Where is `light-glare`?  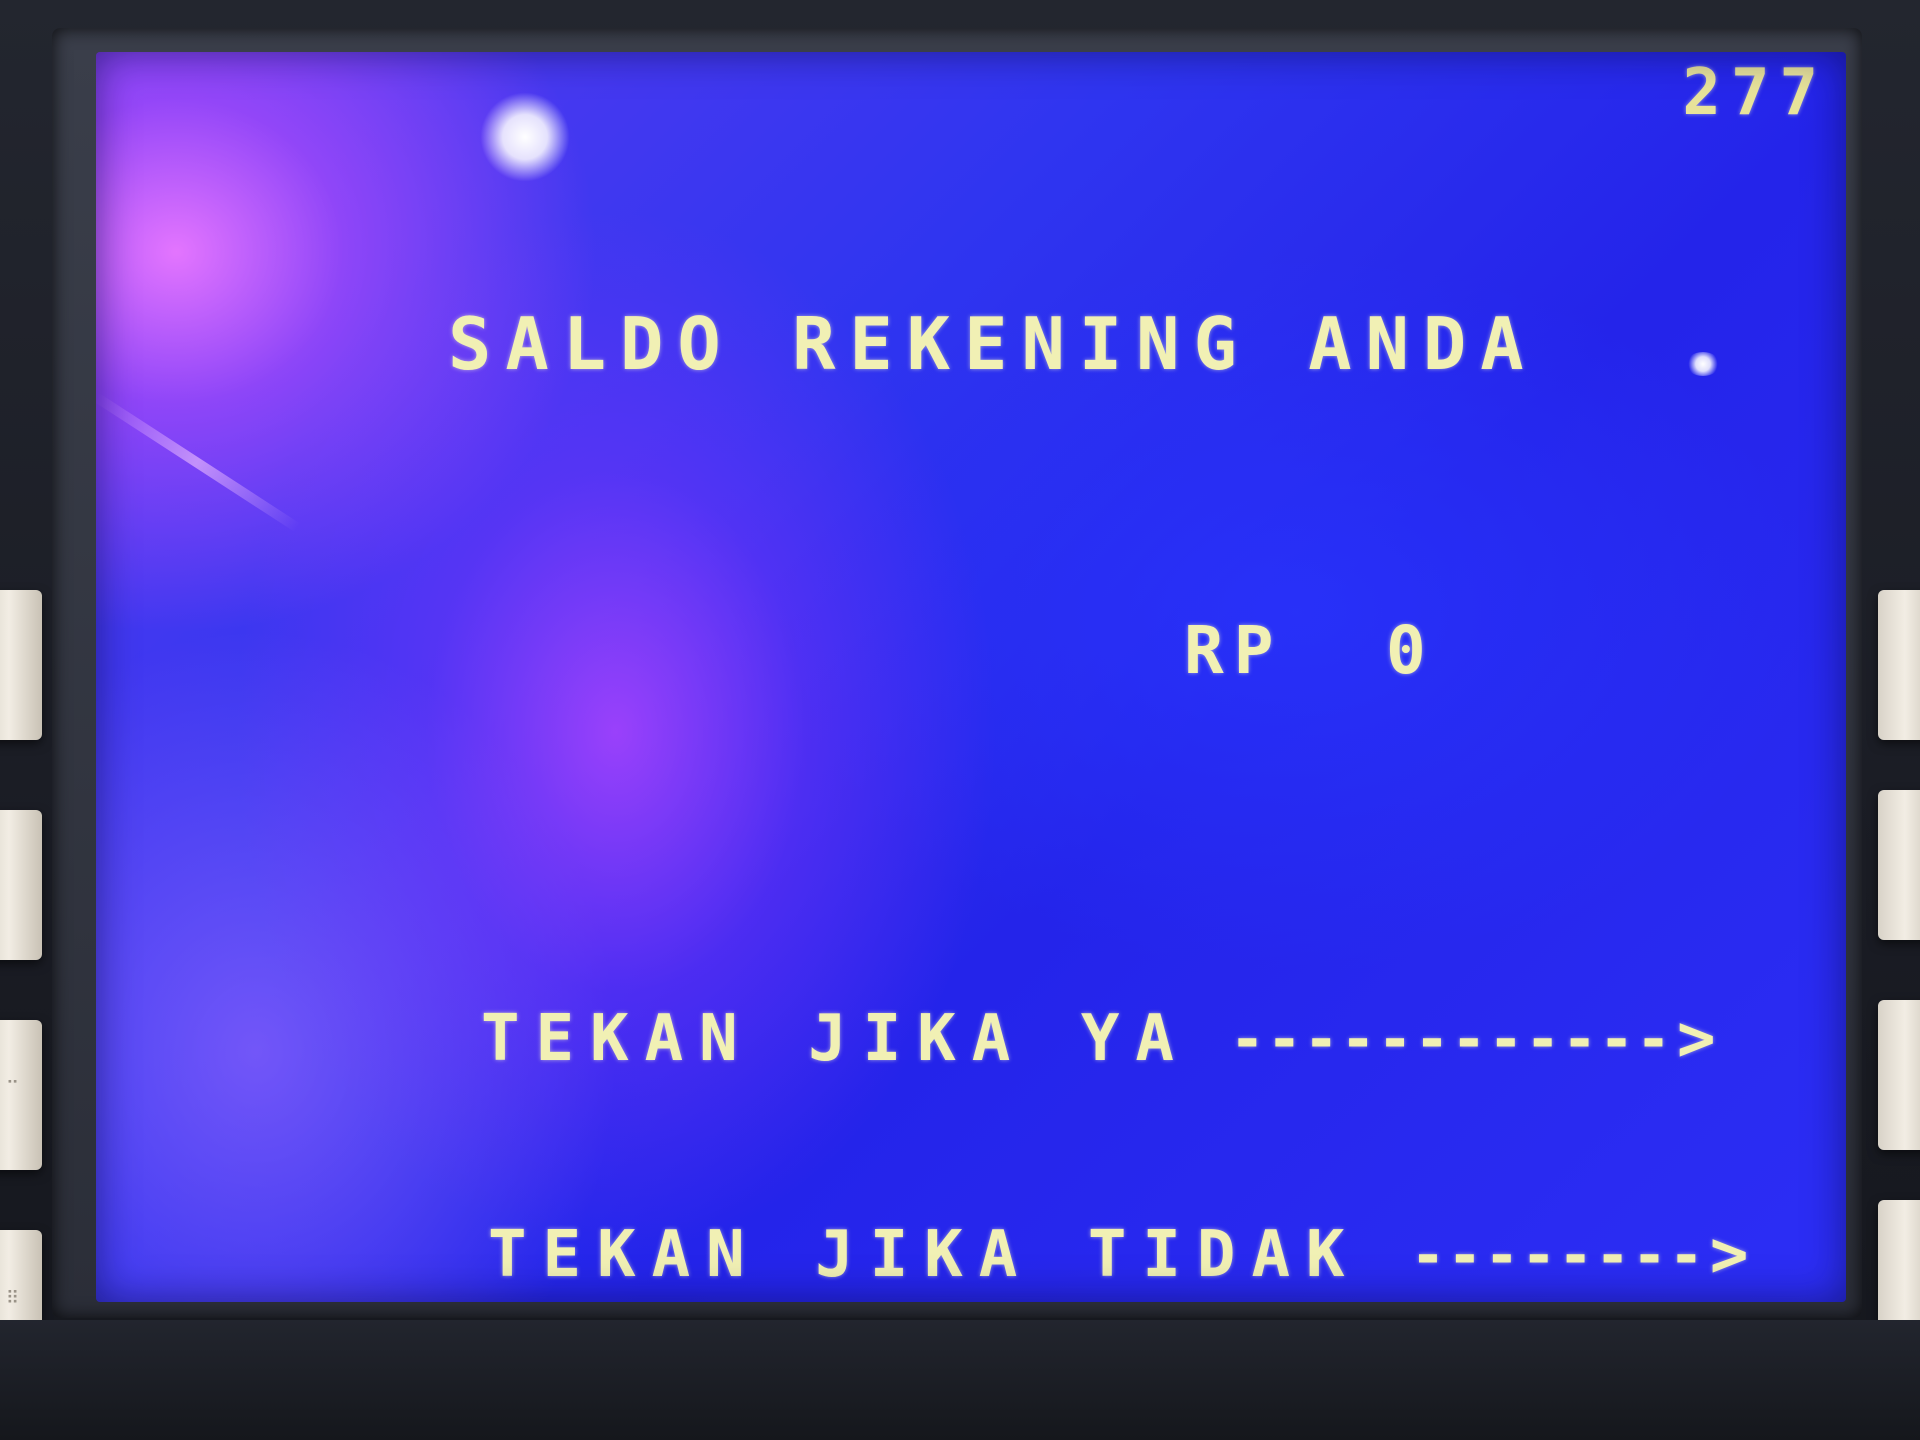
light-glare is located at coordinates (525, 137).